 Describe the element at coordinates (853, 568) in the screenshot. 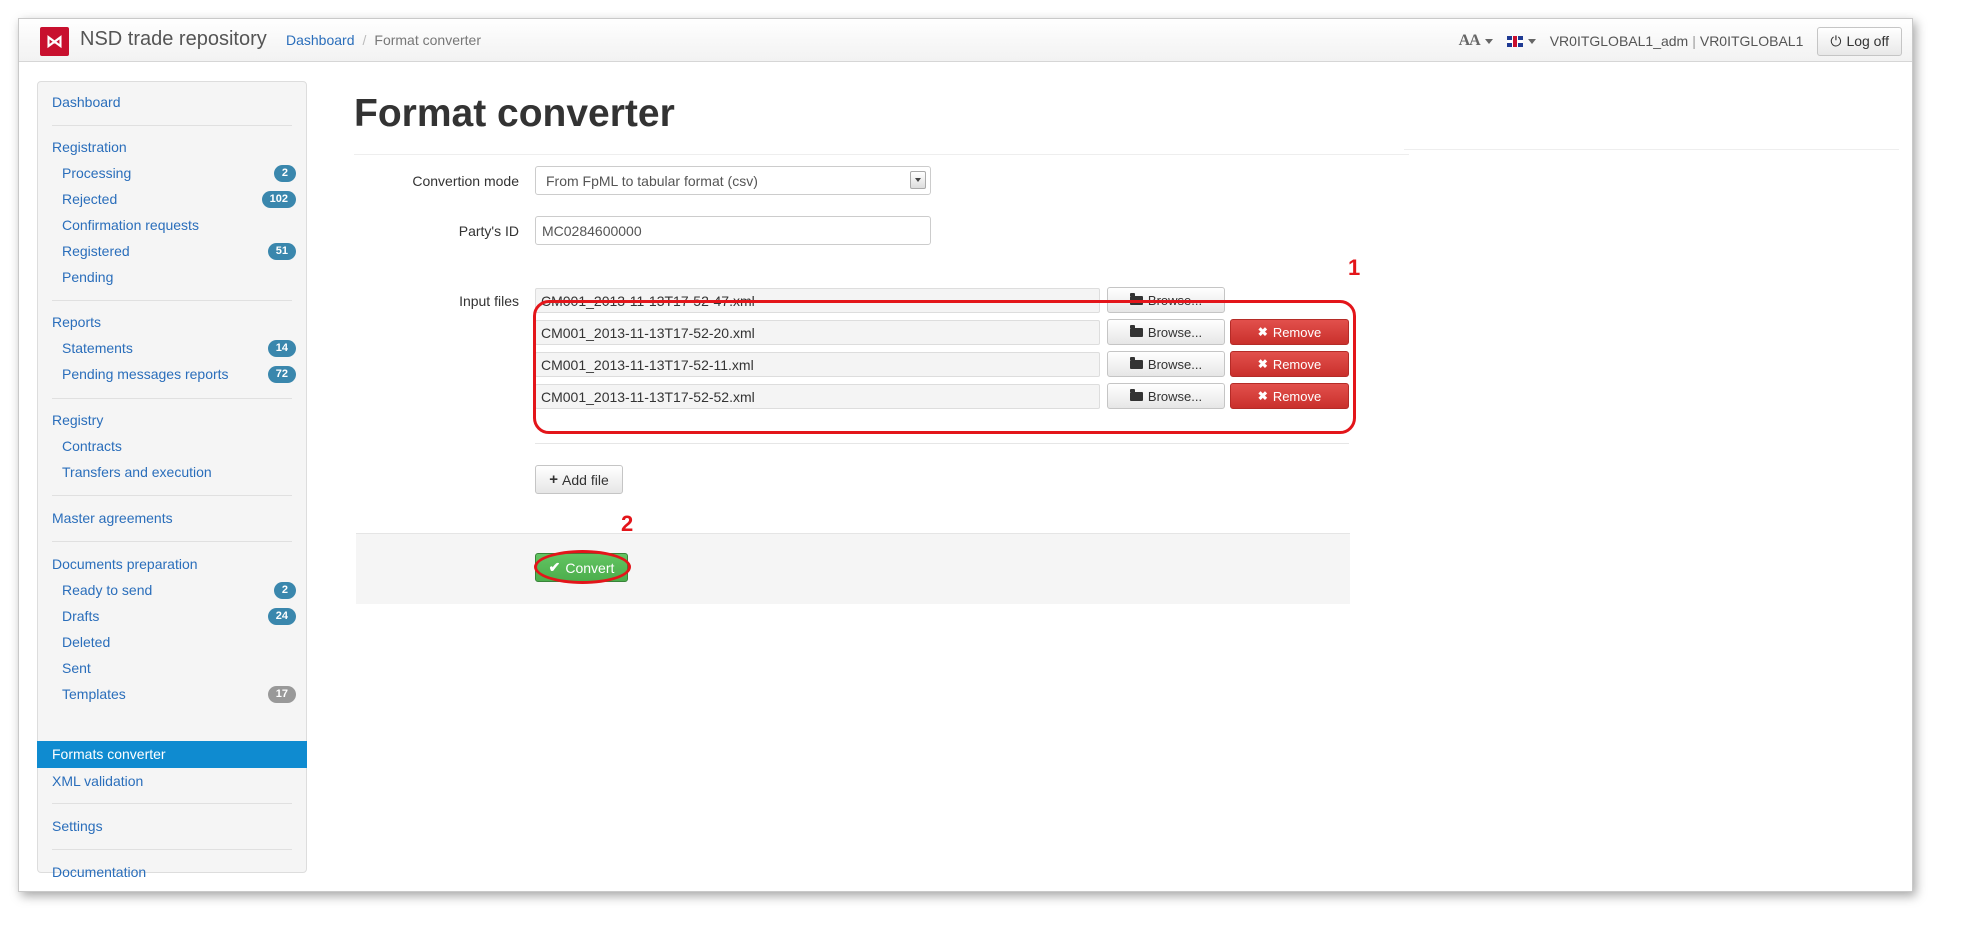

I see `form-actions-bar` at that location.